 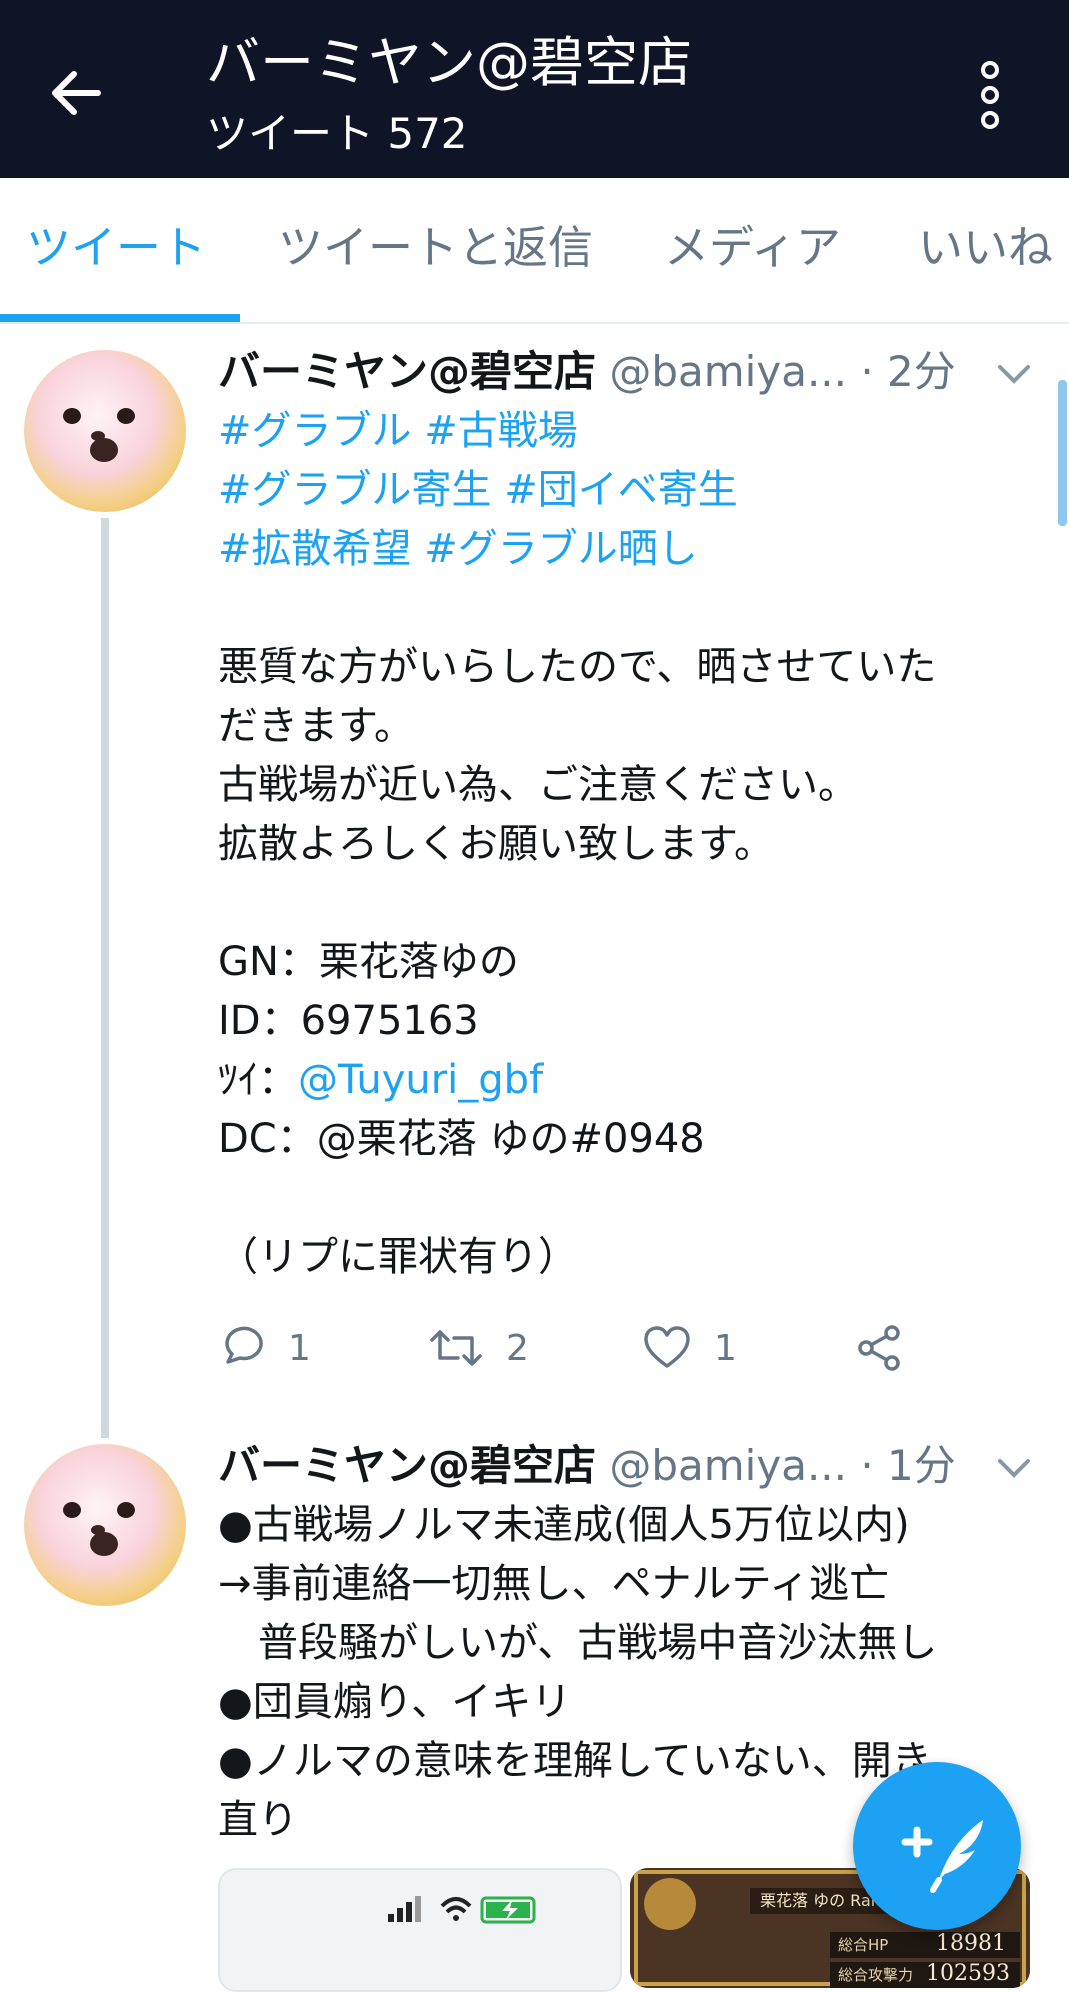 What do you see at coordinates (75, 93) in the screenshot?
I see `back-arrow-icon` at bounding box center [75, 93].